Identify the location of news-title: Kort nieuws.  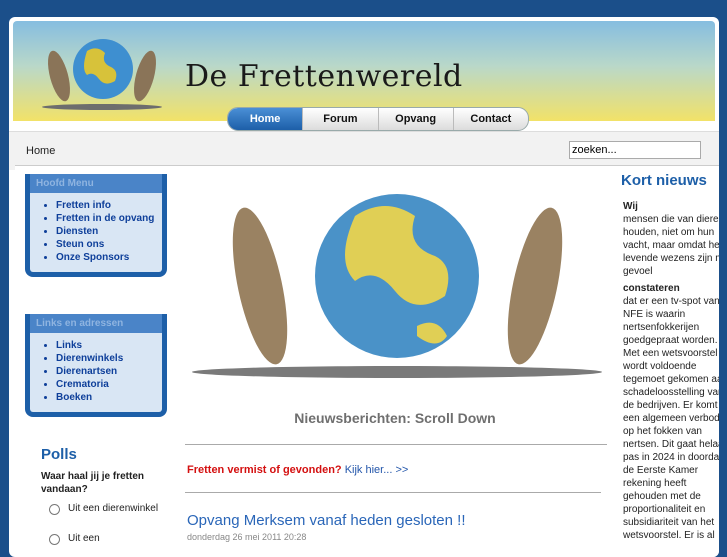
(664, 180).